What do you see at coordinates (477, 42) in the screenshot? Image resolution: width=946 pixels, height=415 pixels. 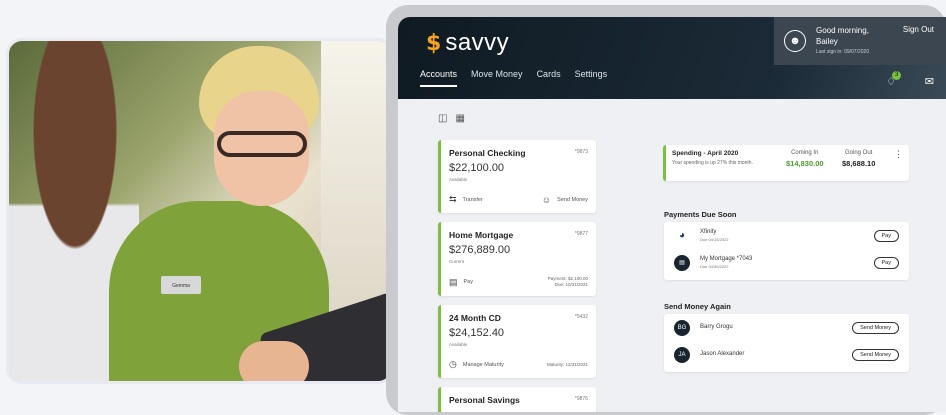 I see `logo-text: savvy` at bounding box center [477, 42].